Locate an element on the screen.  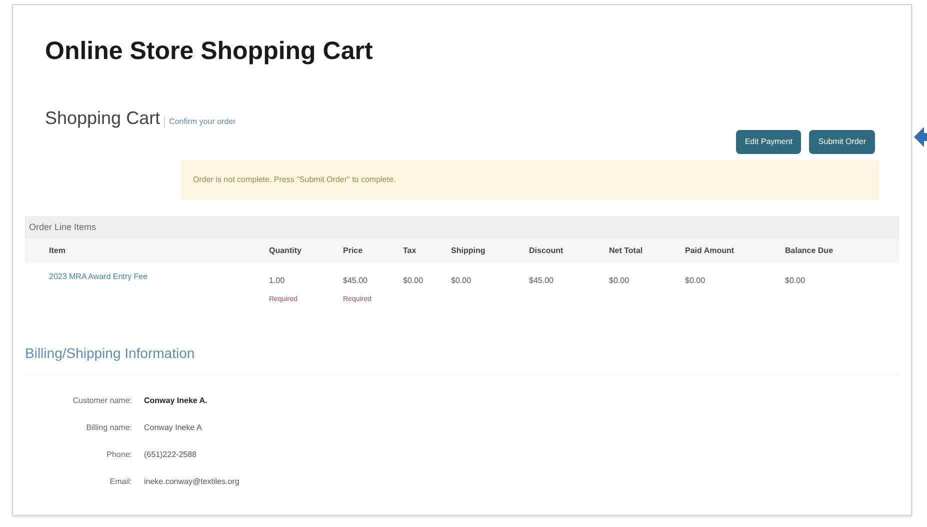
section-heading: Billing/Shipping Information is located at coordinates (110, 352).